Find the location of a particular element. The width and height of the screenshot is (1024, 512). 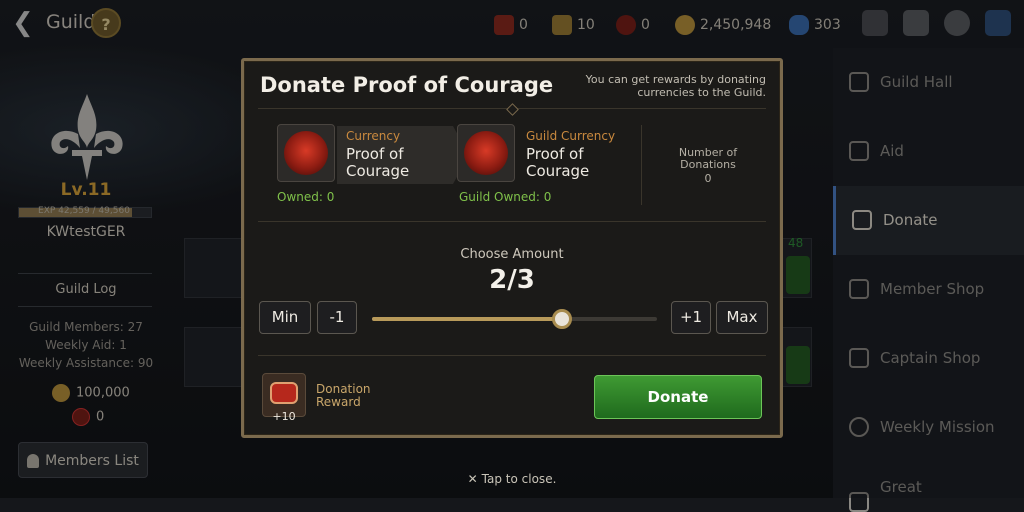

plus-one-button: +1 is located at coordinates (691, 317).